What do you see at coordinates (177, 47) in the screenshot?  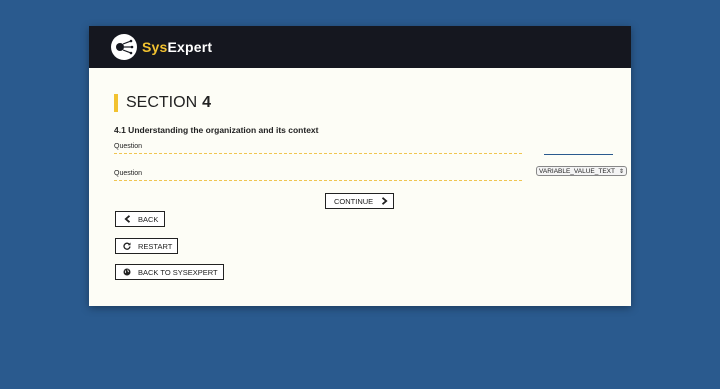 I see `brand-name: SysExpert` at bounding box center [177, 47].